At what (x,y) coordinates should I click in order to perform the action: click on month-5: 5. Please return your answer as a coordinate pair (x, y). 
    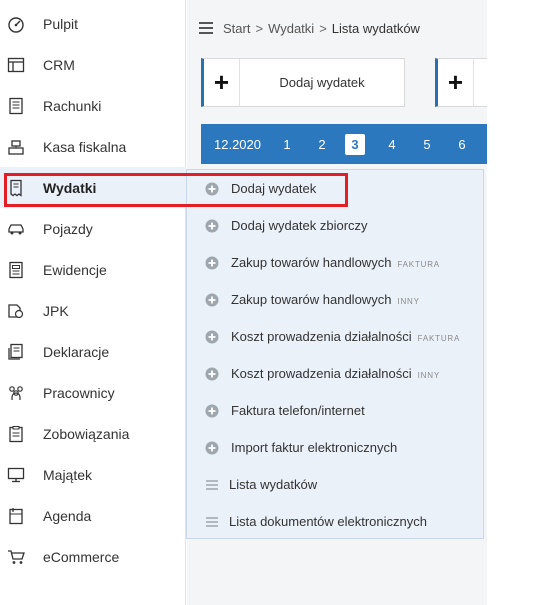
    Looking at the image, I should click on (427, 144).